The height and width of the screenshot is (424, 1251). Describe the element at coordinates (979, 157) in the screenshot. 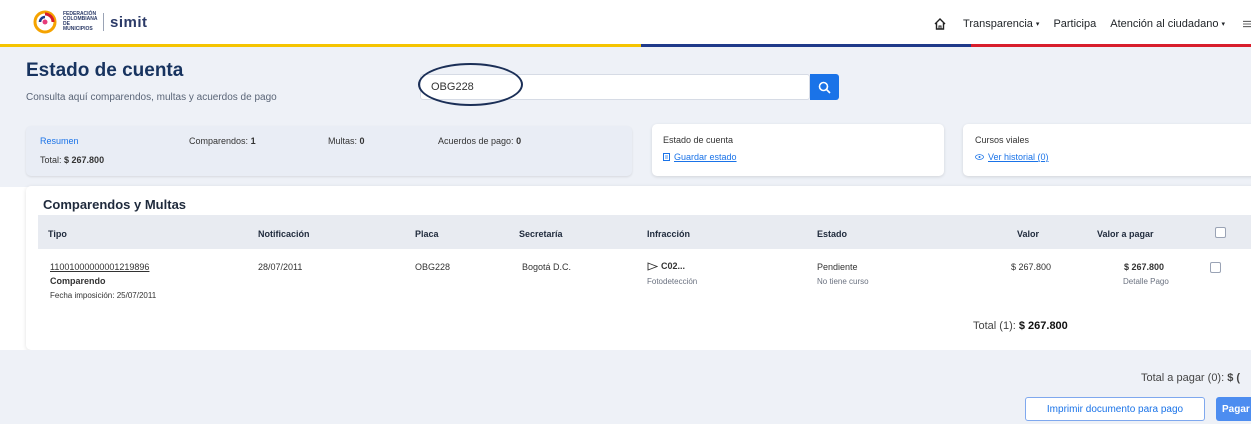

I see `eye-icon` at that location.